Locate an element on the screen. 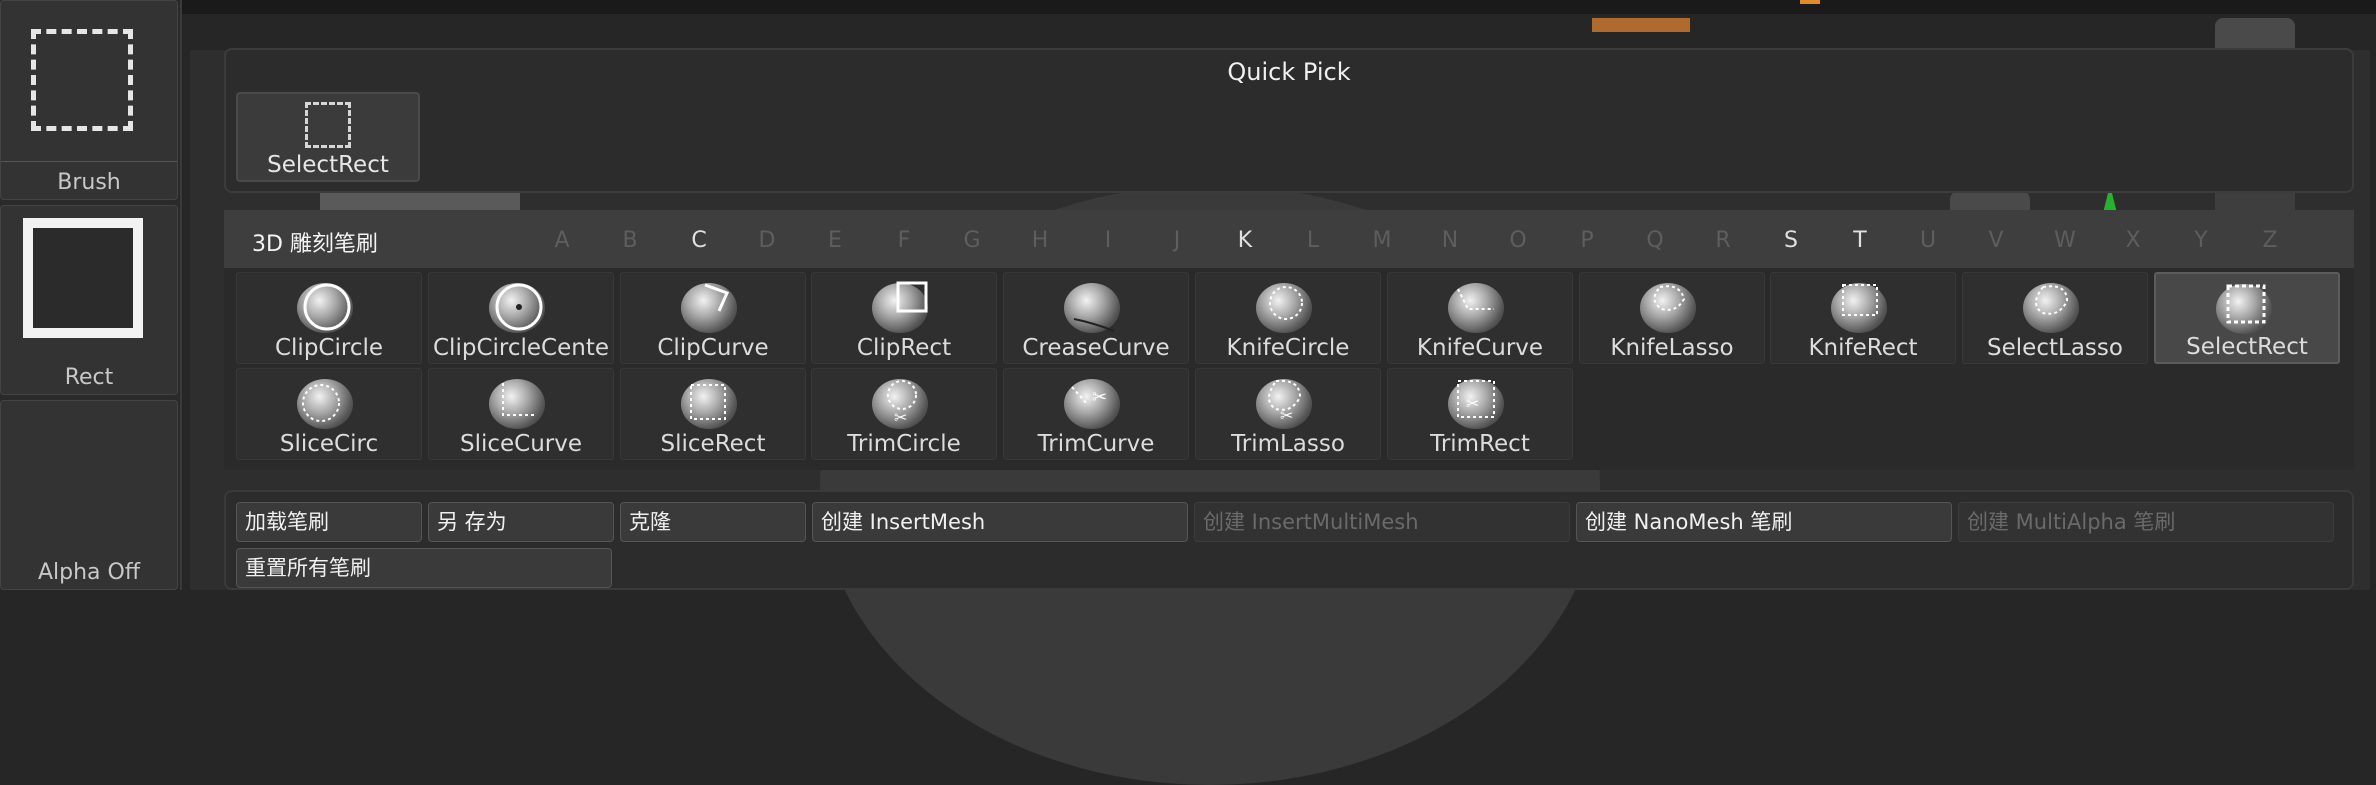 The height and width of the screenshot is (785, 2376). letter-filter-r: R is located at coordinates (1723, 240).